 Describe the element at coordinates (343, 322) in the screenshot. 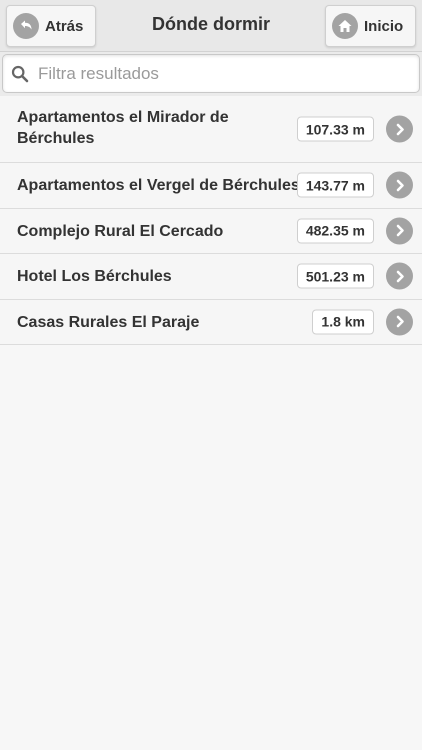

I see `distance-badge: 1.8 km` at that location.